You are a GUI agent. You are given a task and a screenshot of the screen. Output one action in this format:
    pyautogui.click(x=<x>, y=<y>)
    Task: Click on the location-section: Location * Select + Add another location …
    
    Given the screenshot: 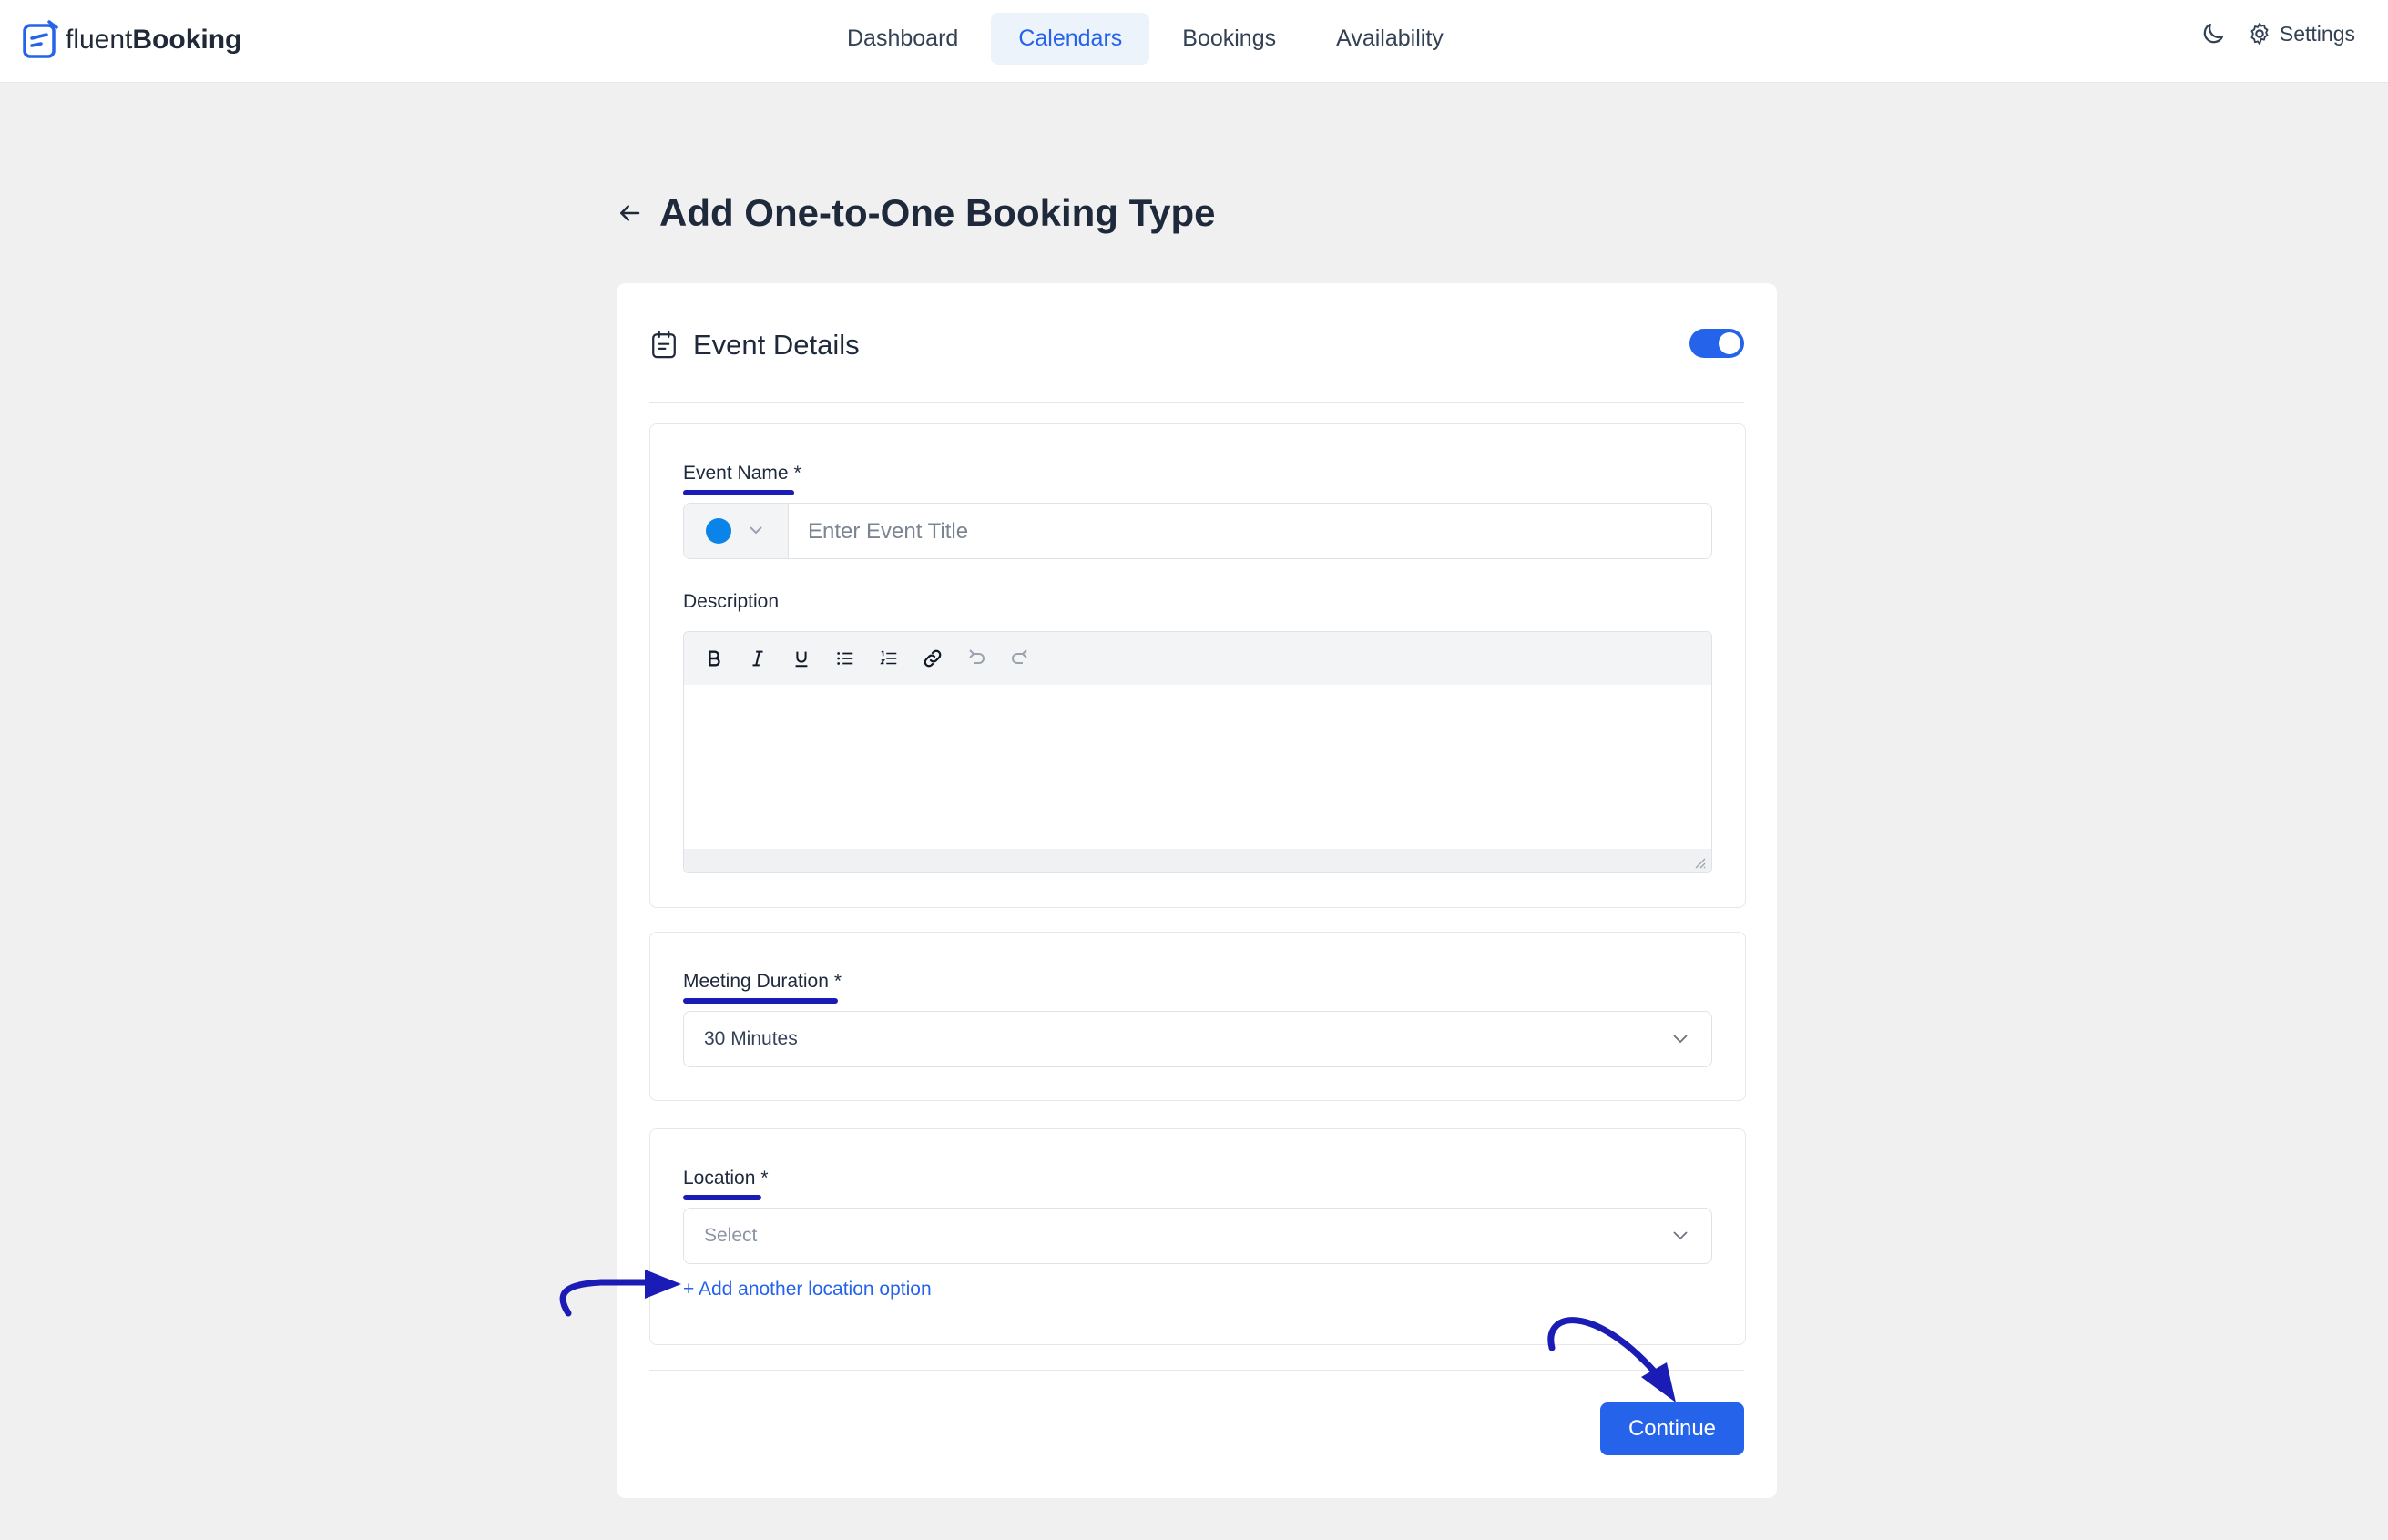 What is the action you would take?
    pyautogui.click(x=1197, y=1236)
    